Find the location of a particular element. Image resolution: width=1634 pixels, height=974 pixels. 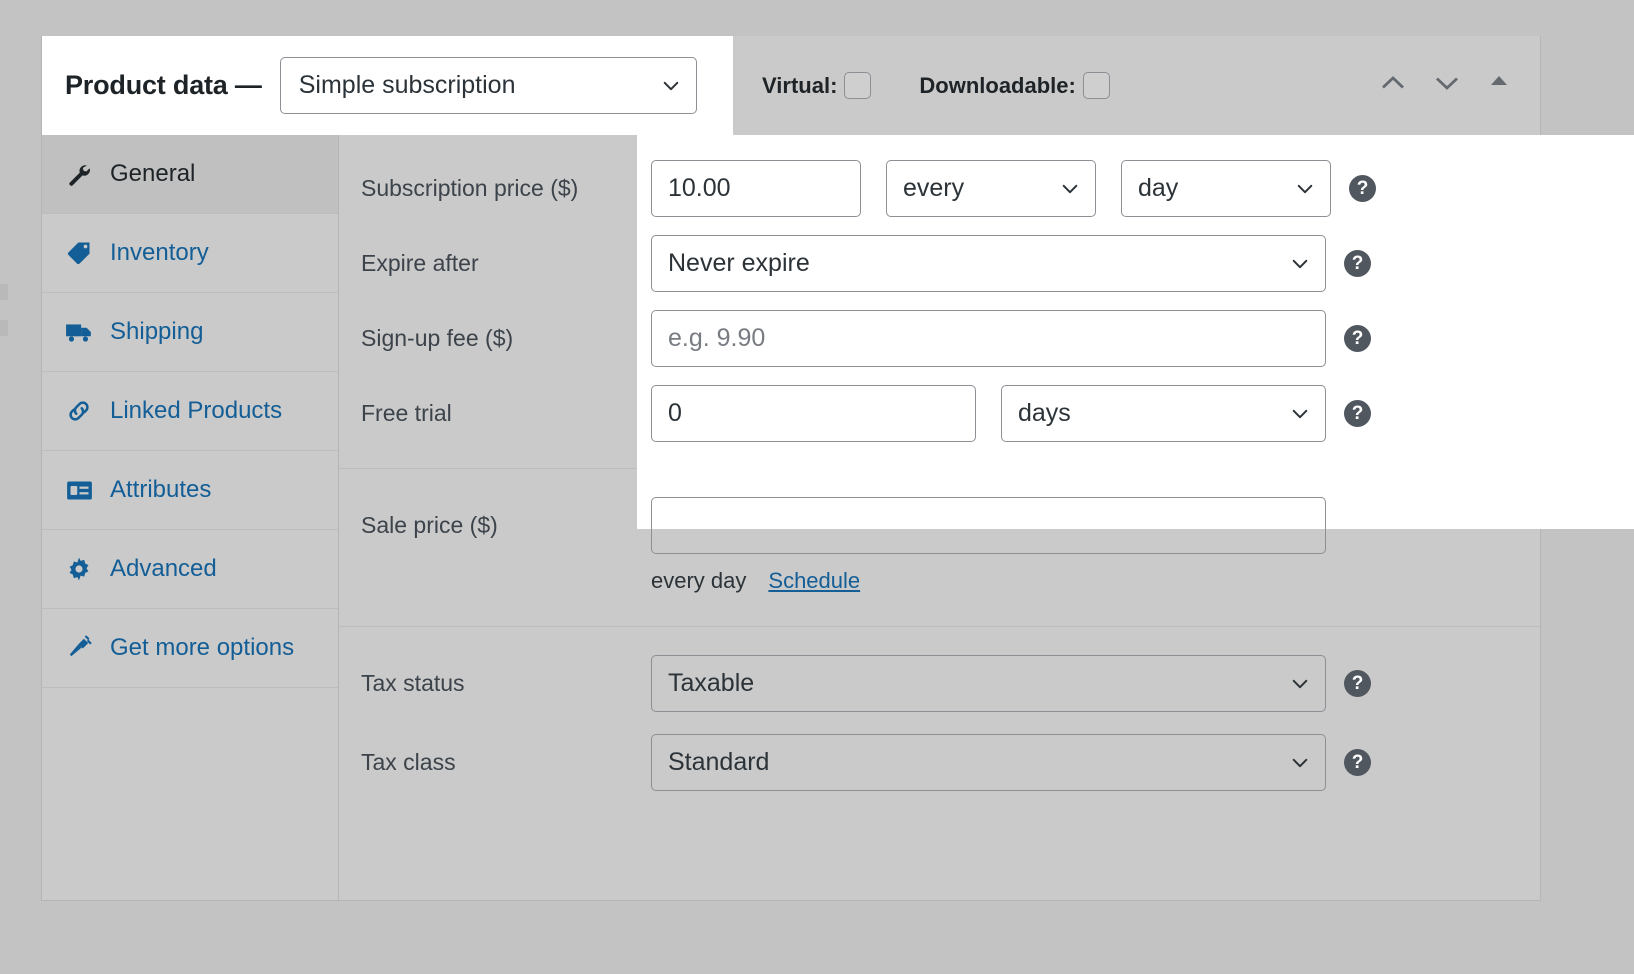

free-trial-label: Free trial is located at coordinates (406, 413).